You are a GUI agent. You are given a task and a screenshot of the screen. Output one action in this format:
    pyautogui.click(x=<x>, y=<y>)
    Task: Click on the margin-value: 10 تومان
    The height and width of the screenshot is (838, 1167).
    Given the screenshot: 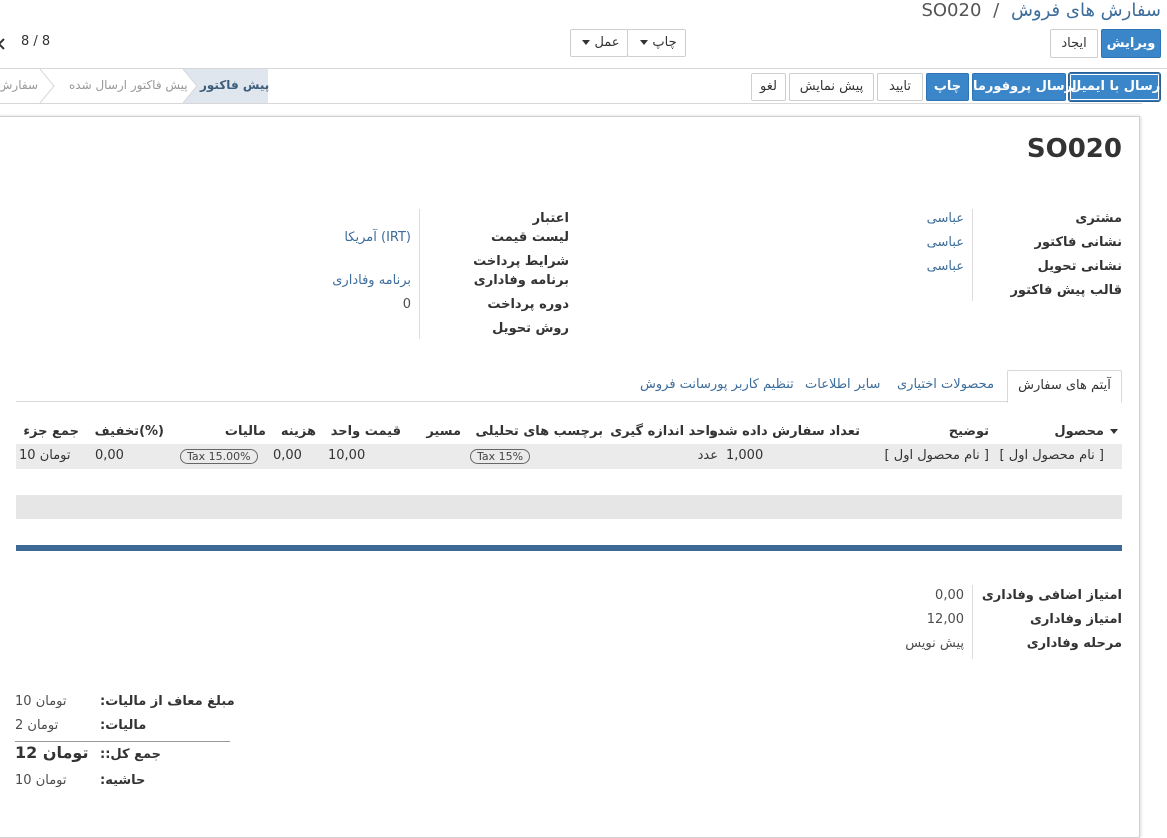 What is the action you would take?
    pyautogui.click(x=41, y=780)
    